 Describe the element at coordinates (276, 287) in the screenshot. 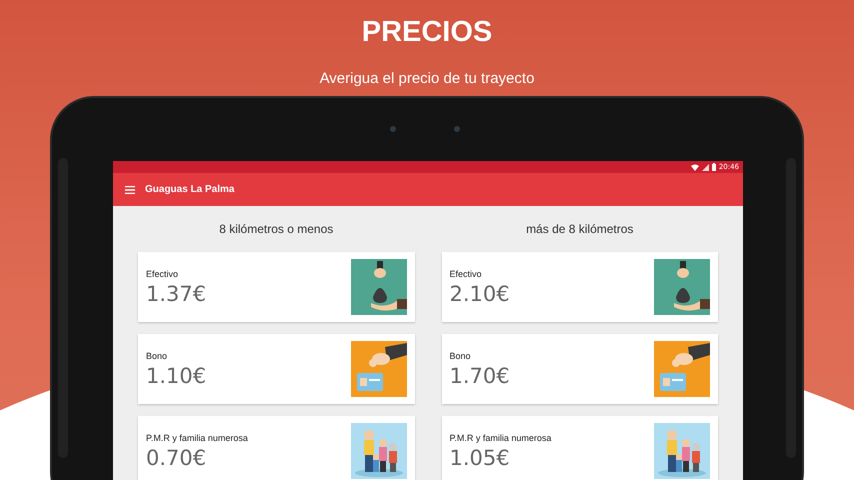

I see `fare-card: Efectivo 1.37€` at that location.